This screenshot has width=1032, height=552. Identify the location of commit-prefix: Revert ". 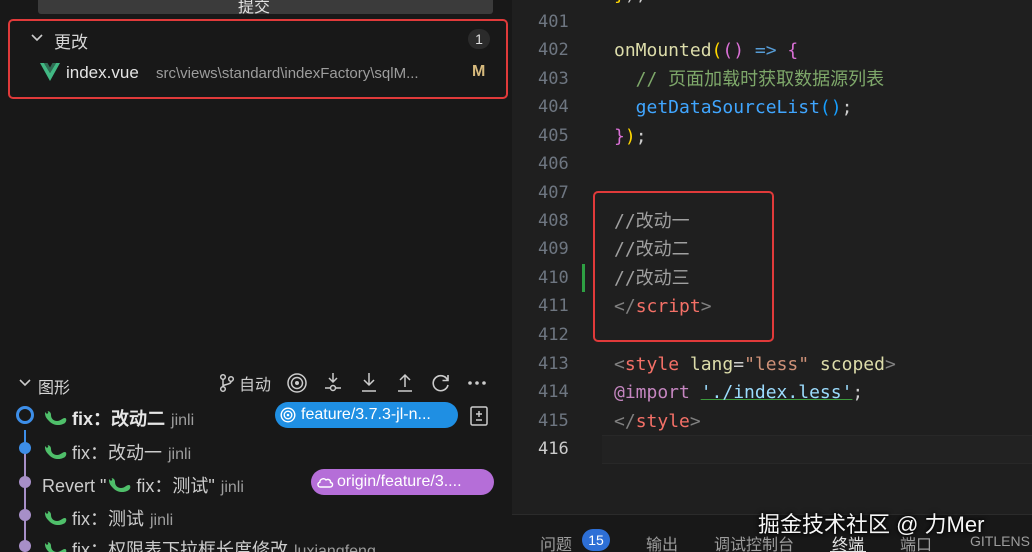
(74, 486).